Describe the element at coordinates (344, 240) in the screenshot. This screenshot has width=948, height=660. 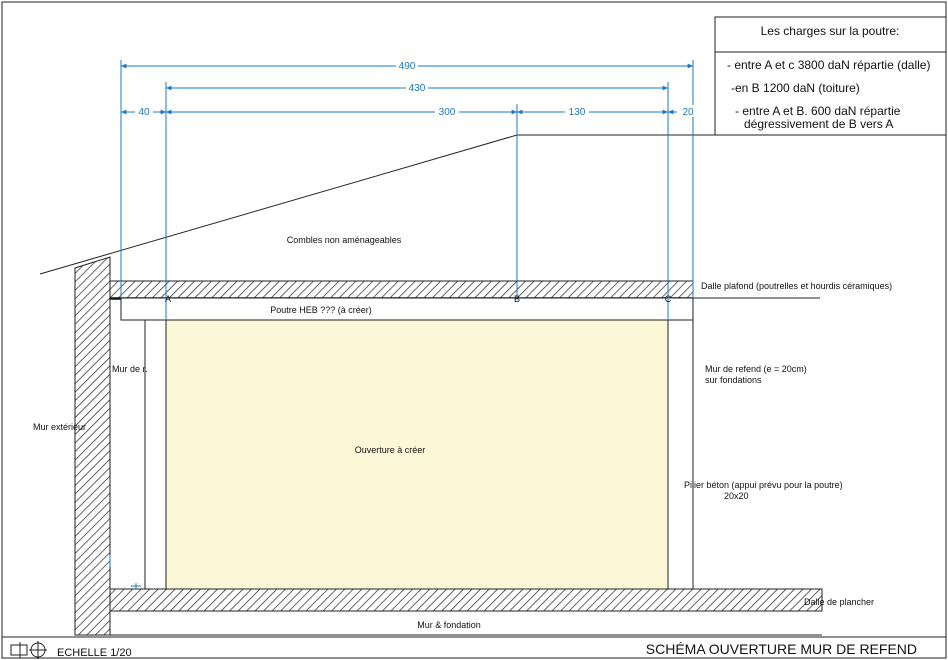
I see `attic-label: Combles non aménageables` at that location.